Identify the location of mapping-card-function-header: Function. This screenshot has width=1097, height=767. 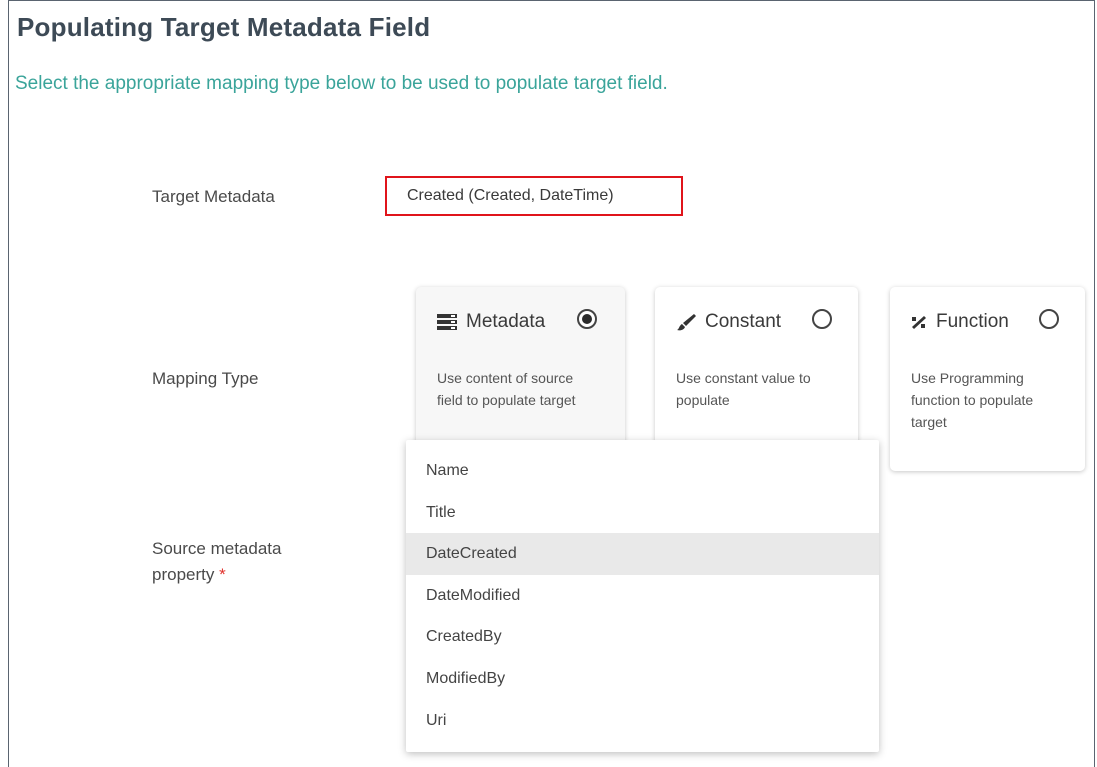
(959, 322).